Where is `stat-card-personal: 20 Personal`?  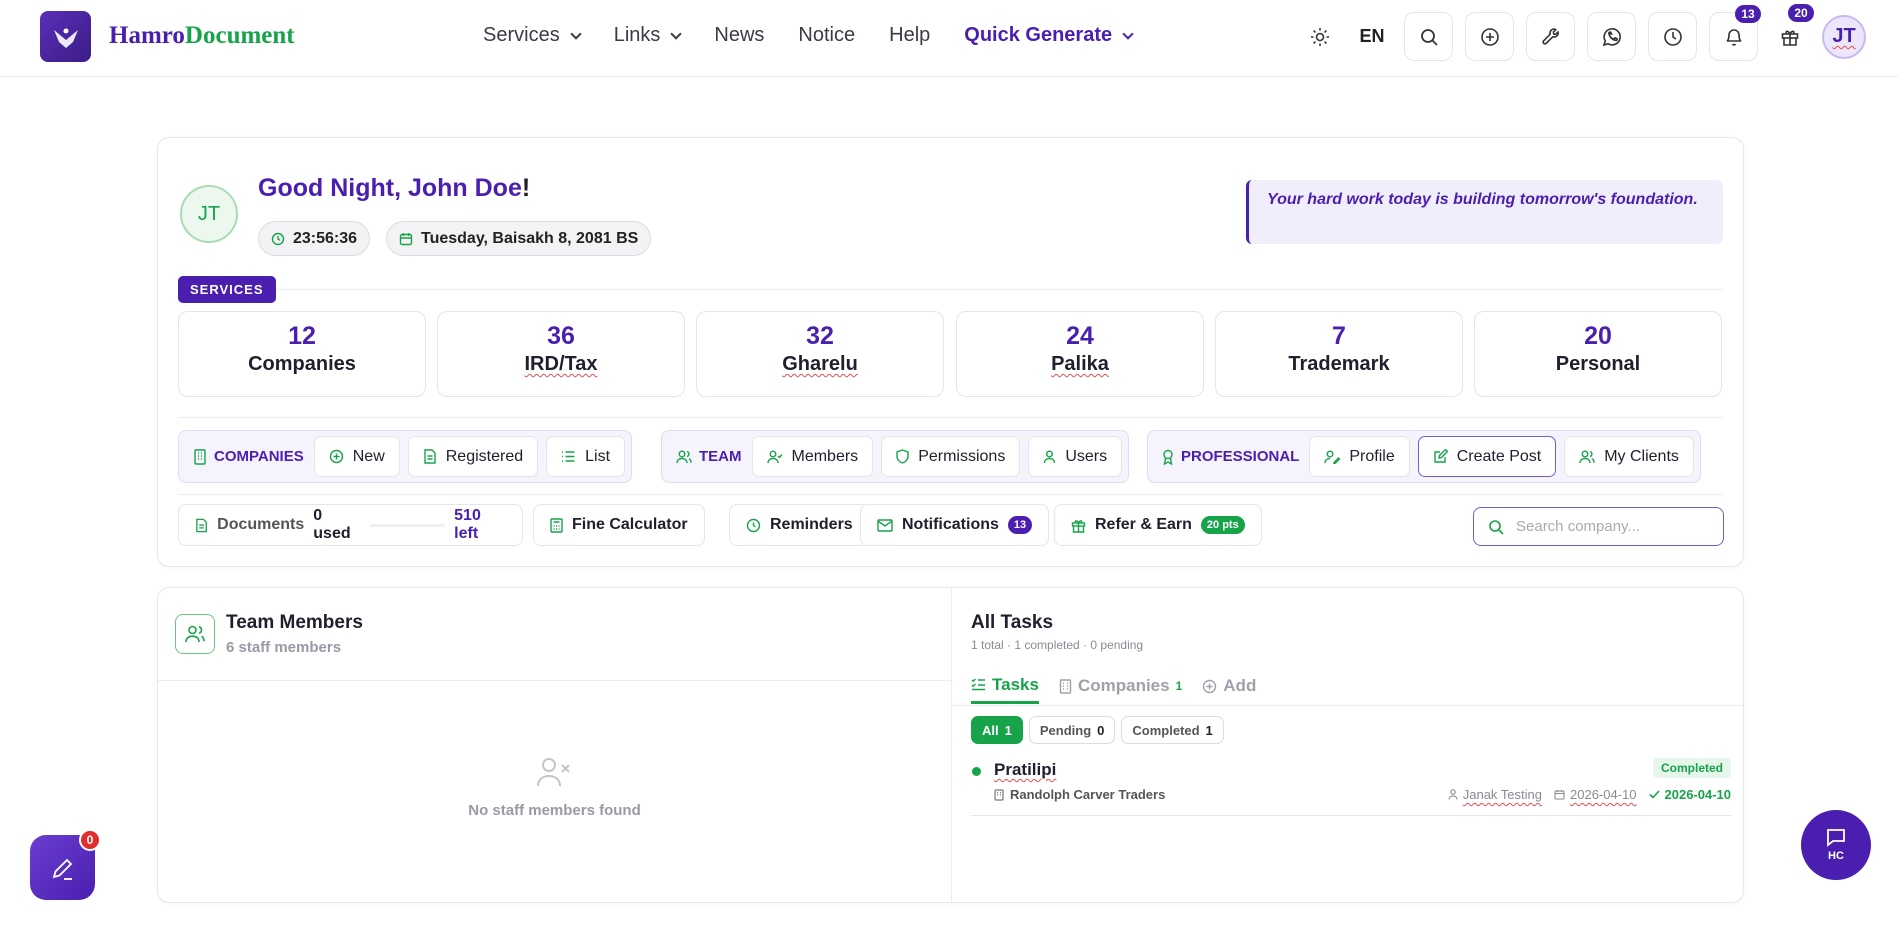
stat-card-personal: 20 Personal is located at coordinates (1598, 354).